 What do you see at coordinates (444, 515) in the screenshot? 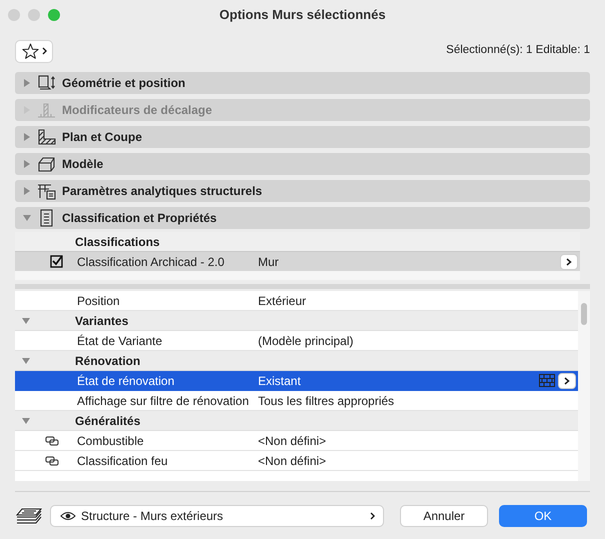
I see `cancel-button: Annuler` at bounding box center [444, 515].